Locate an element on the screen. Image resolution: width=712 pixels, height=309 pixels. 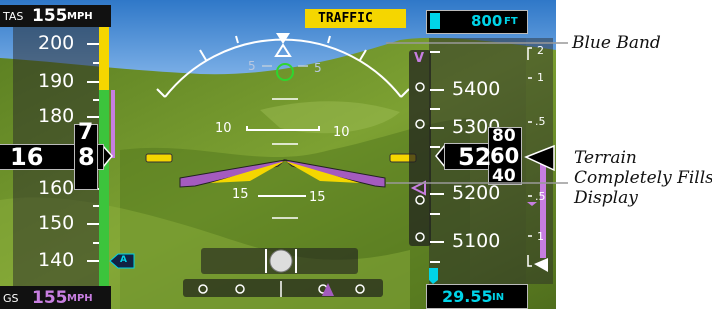
vsi-trend-bar is located at coordinates (543, 211).